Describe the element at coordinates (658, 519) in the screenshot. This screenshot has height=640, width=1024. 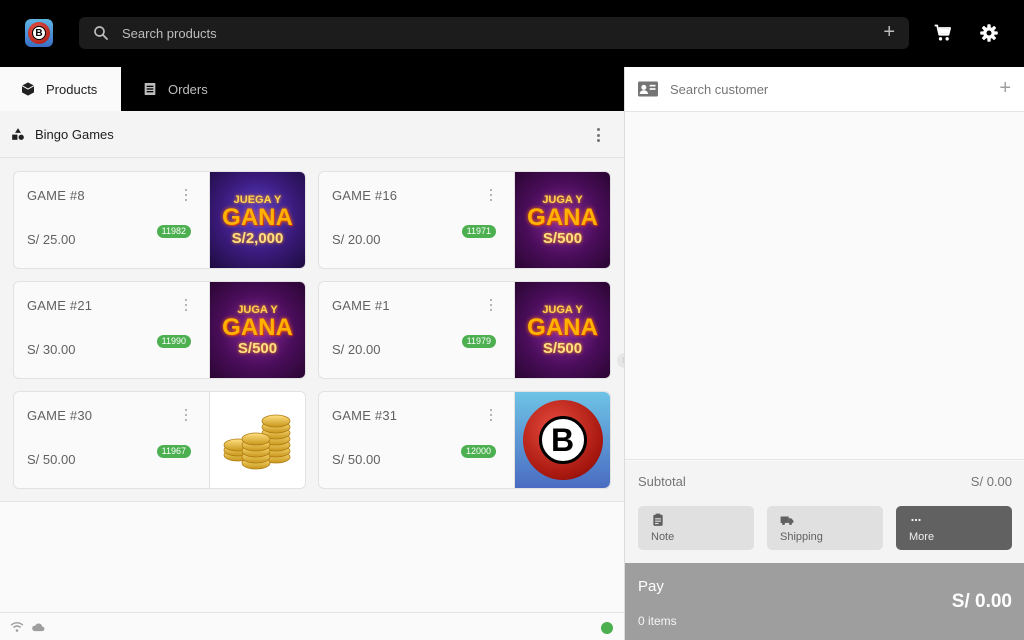
I see `clipboard-icon` at that location.